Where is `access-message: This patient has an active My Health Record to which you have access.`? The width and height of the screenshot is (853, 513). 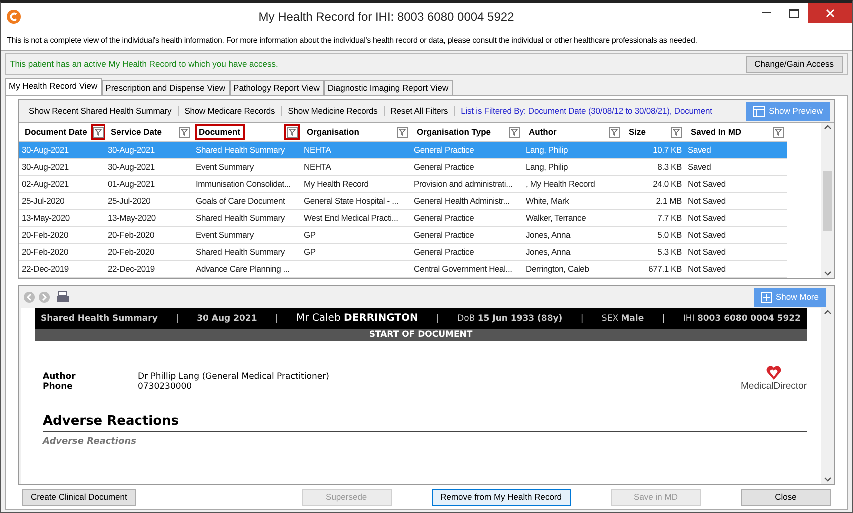
access-message: This patient has an active My Health Record to which you have access. is located at coordinates (144, 64).